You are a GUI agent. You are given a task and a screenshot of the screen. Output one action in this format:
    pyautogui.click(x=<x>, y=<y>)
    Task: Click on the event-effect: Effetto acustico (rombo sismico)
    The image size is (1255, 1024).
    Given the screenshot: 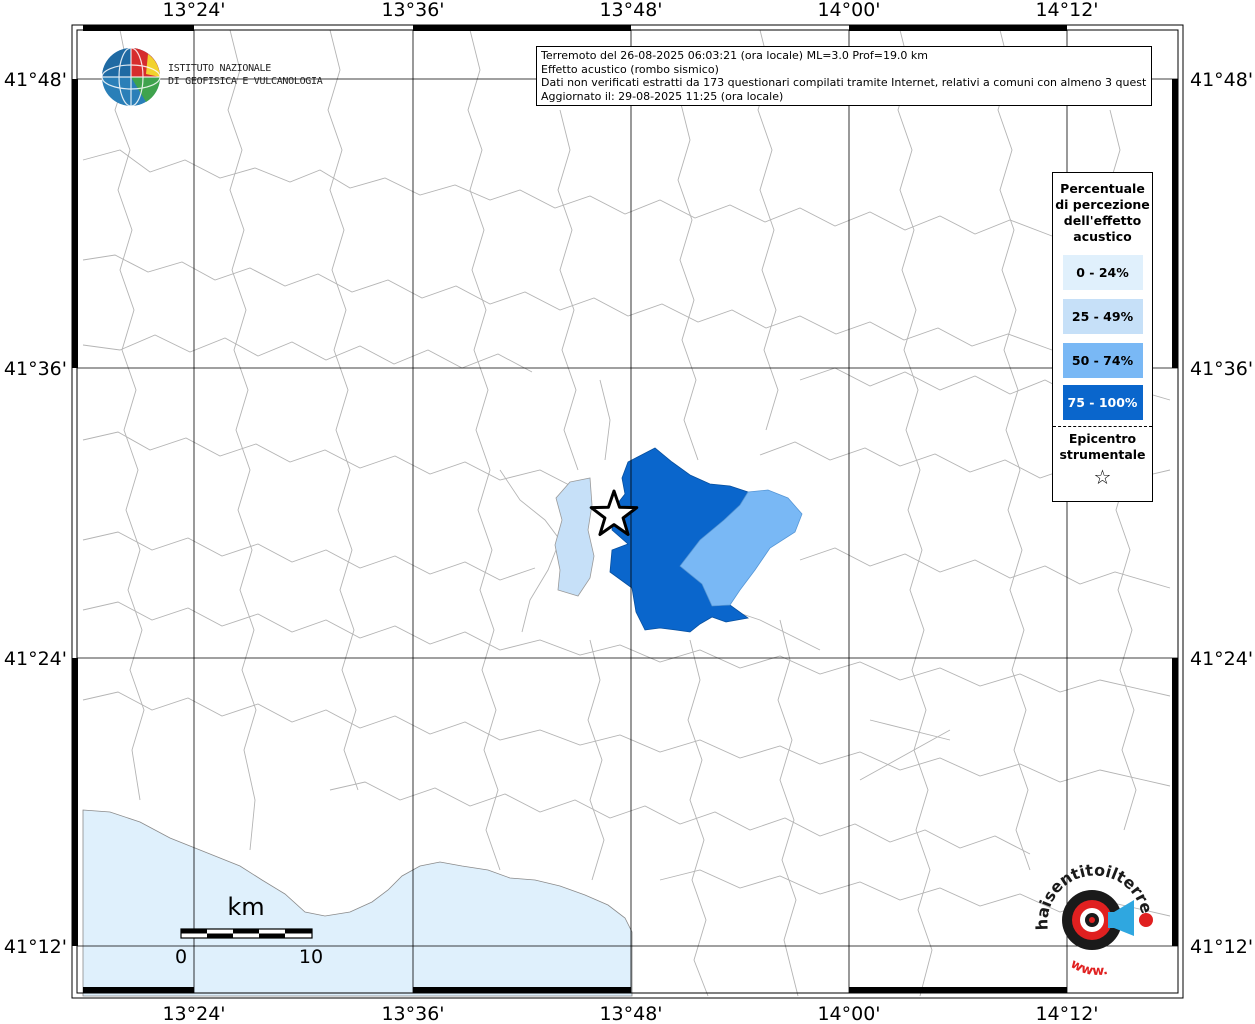 What is the action you would take?
    pyautogui.click(x=630, y=69)
    